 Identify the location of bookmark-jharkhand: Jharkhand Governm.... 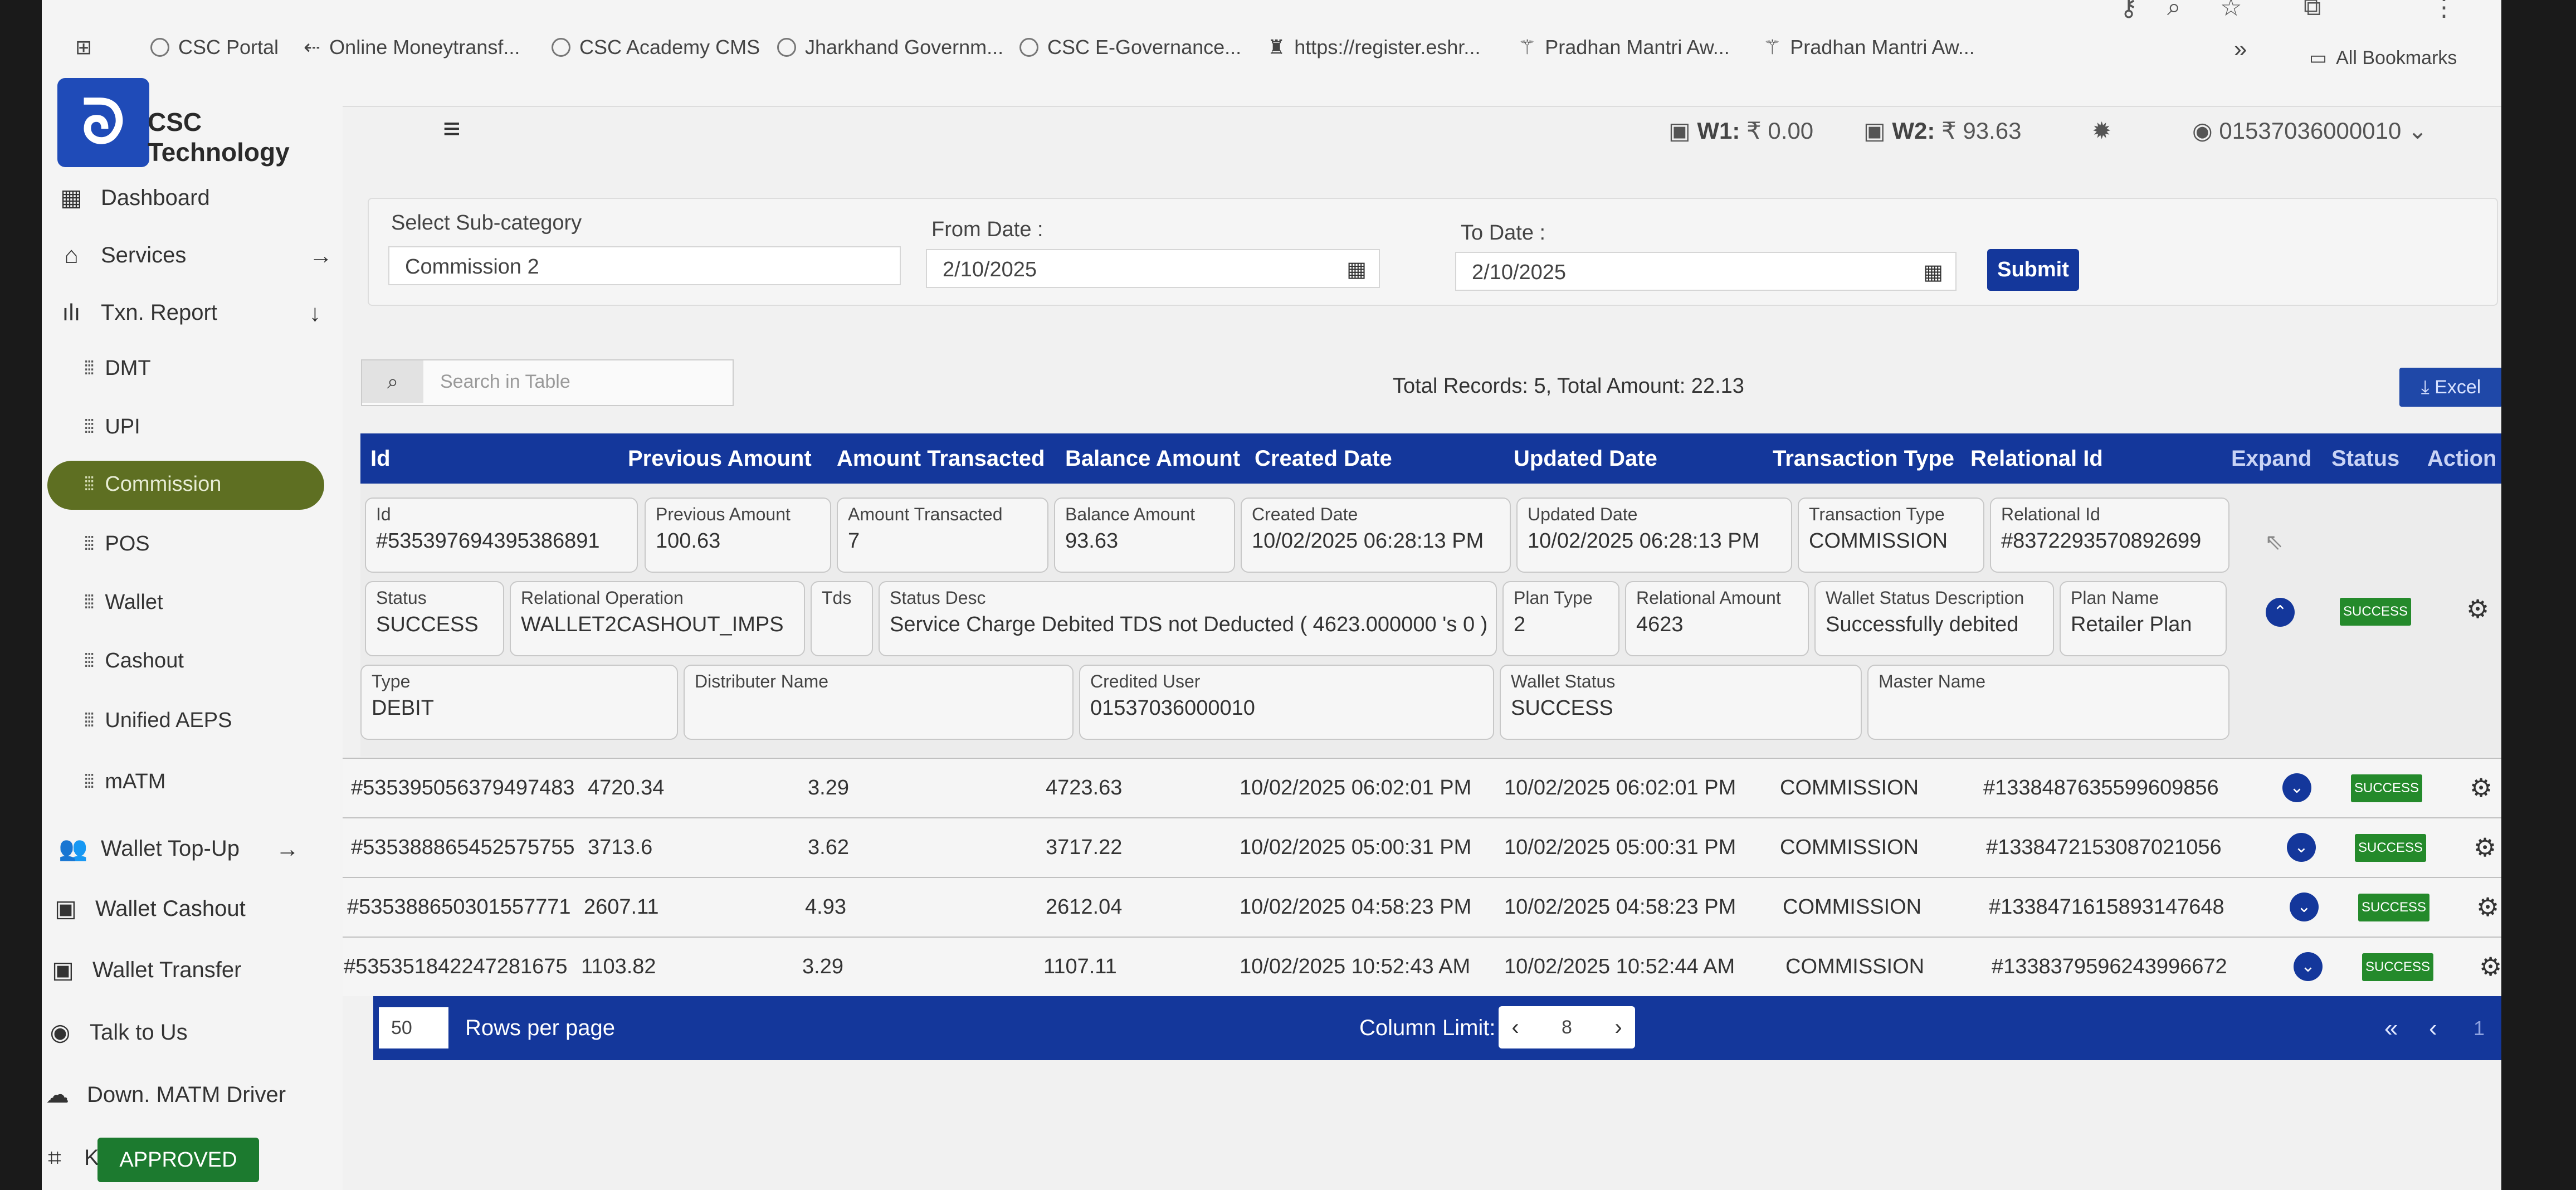
(890, 47).